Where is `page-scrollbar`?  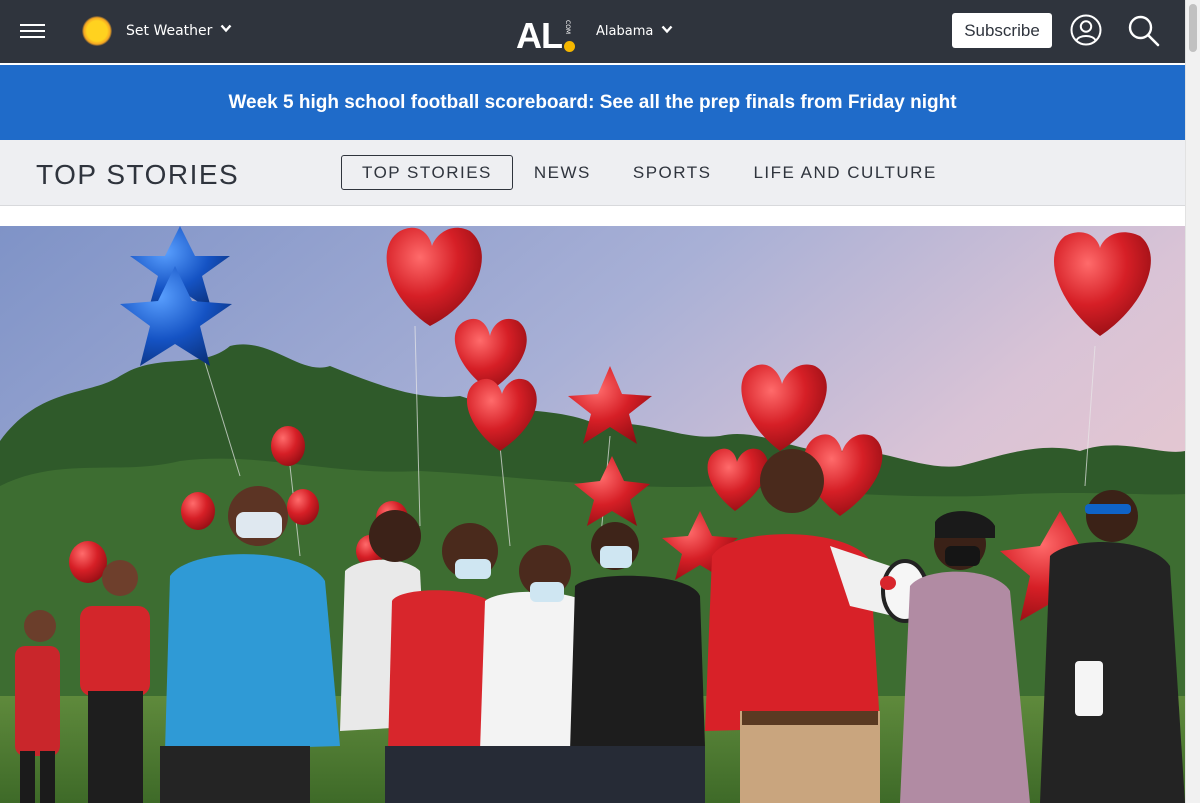 page-scrollbar is located at coordinates (1192, 401).